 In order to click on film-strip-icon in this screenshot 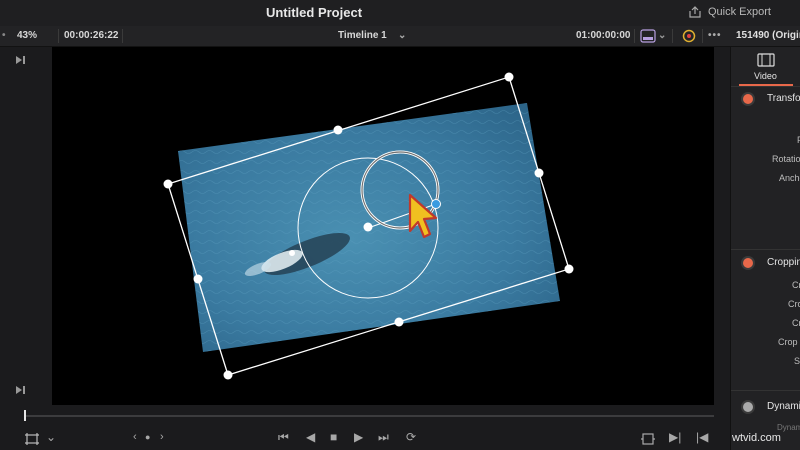, I will do `click(766, 60)`.